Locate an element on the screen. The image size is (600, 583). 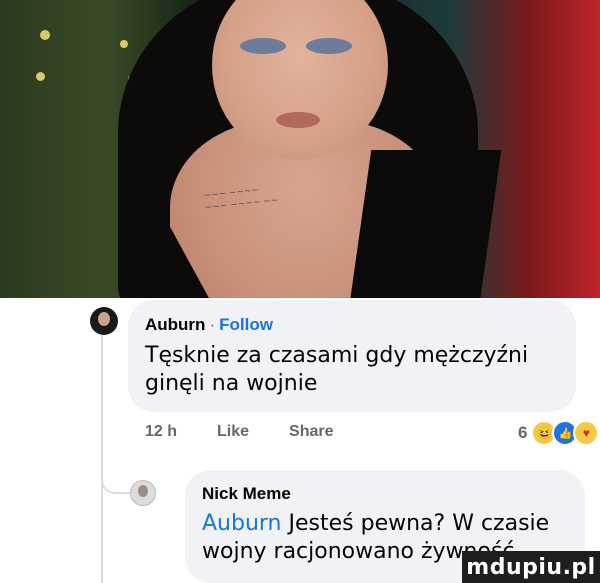
reaction-count: 6 is located at coordinates (523, 432).